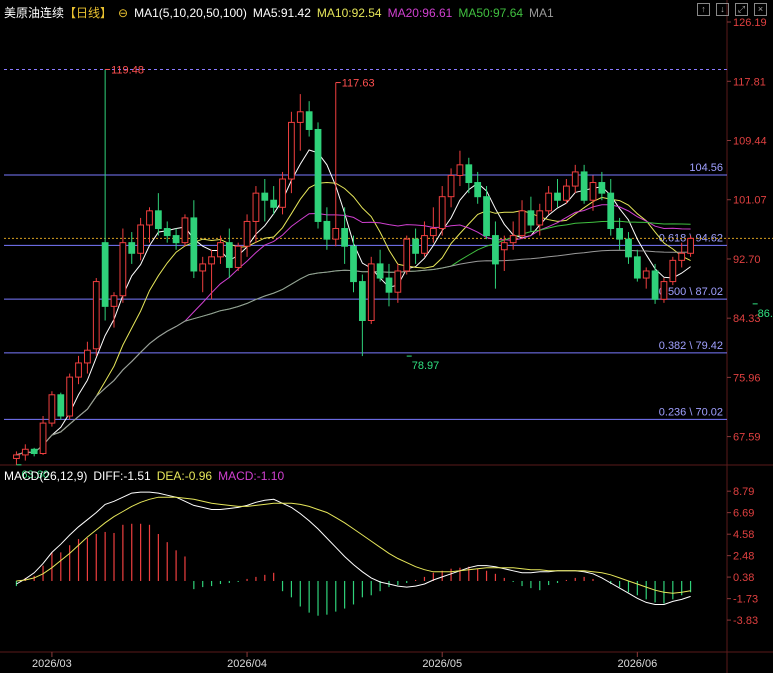 The height and width of the screenshot is (673, 773). Describe the element at coordinates (745, 621) in the screenshot. I see `macd-tick-label: -3.83` at that location.